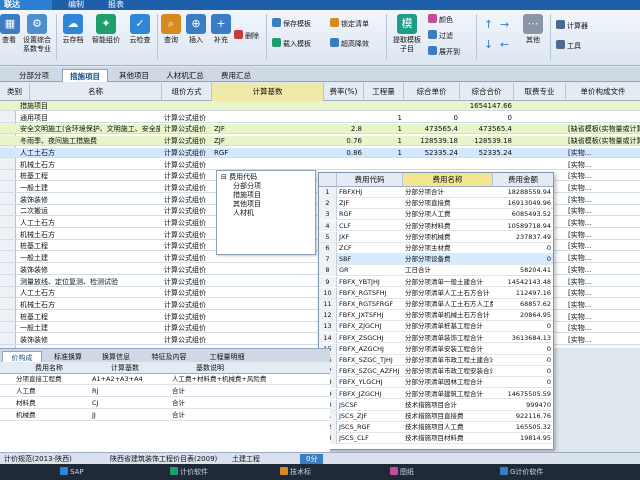 Image resolution: width=640 pixels, height=480 pixels. Describe the element at coordinates (165, 391) in the screenshot. I see `list-item: 人工费 RJ 合计` at that location.